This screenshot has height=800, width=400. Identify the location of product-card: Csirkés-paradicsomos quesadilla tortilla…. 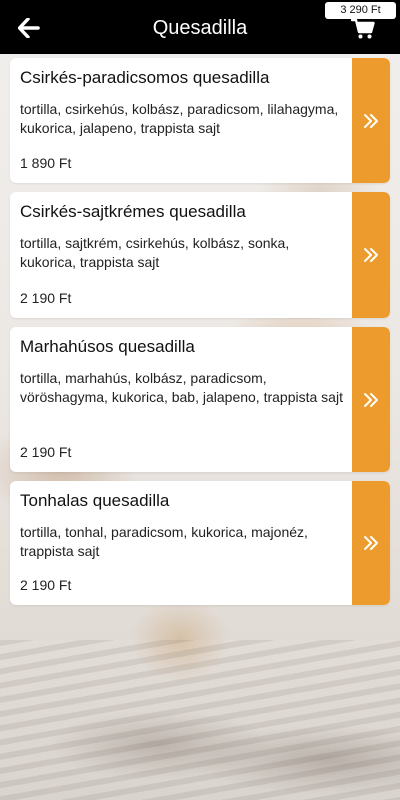
(200, 120).